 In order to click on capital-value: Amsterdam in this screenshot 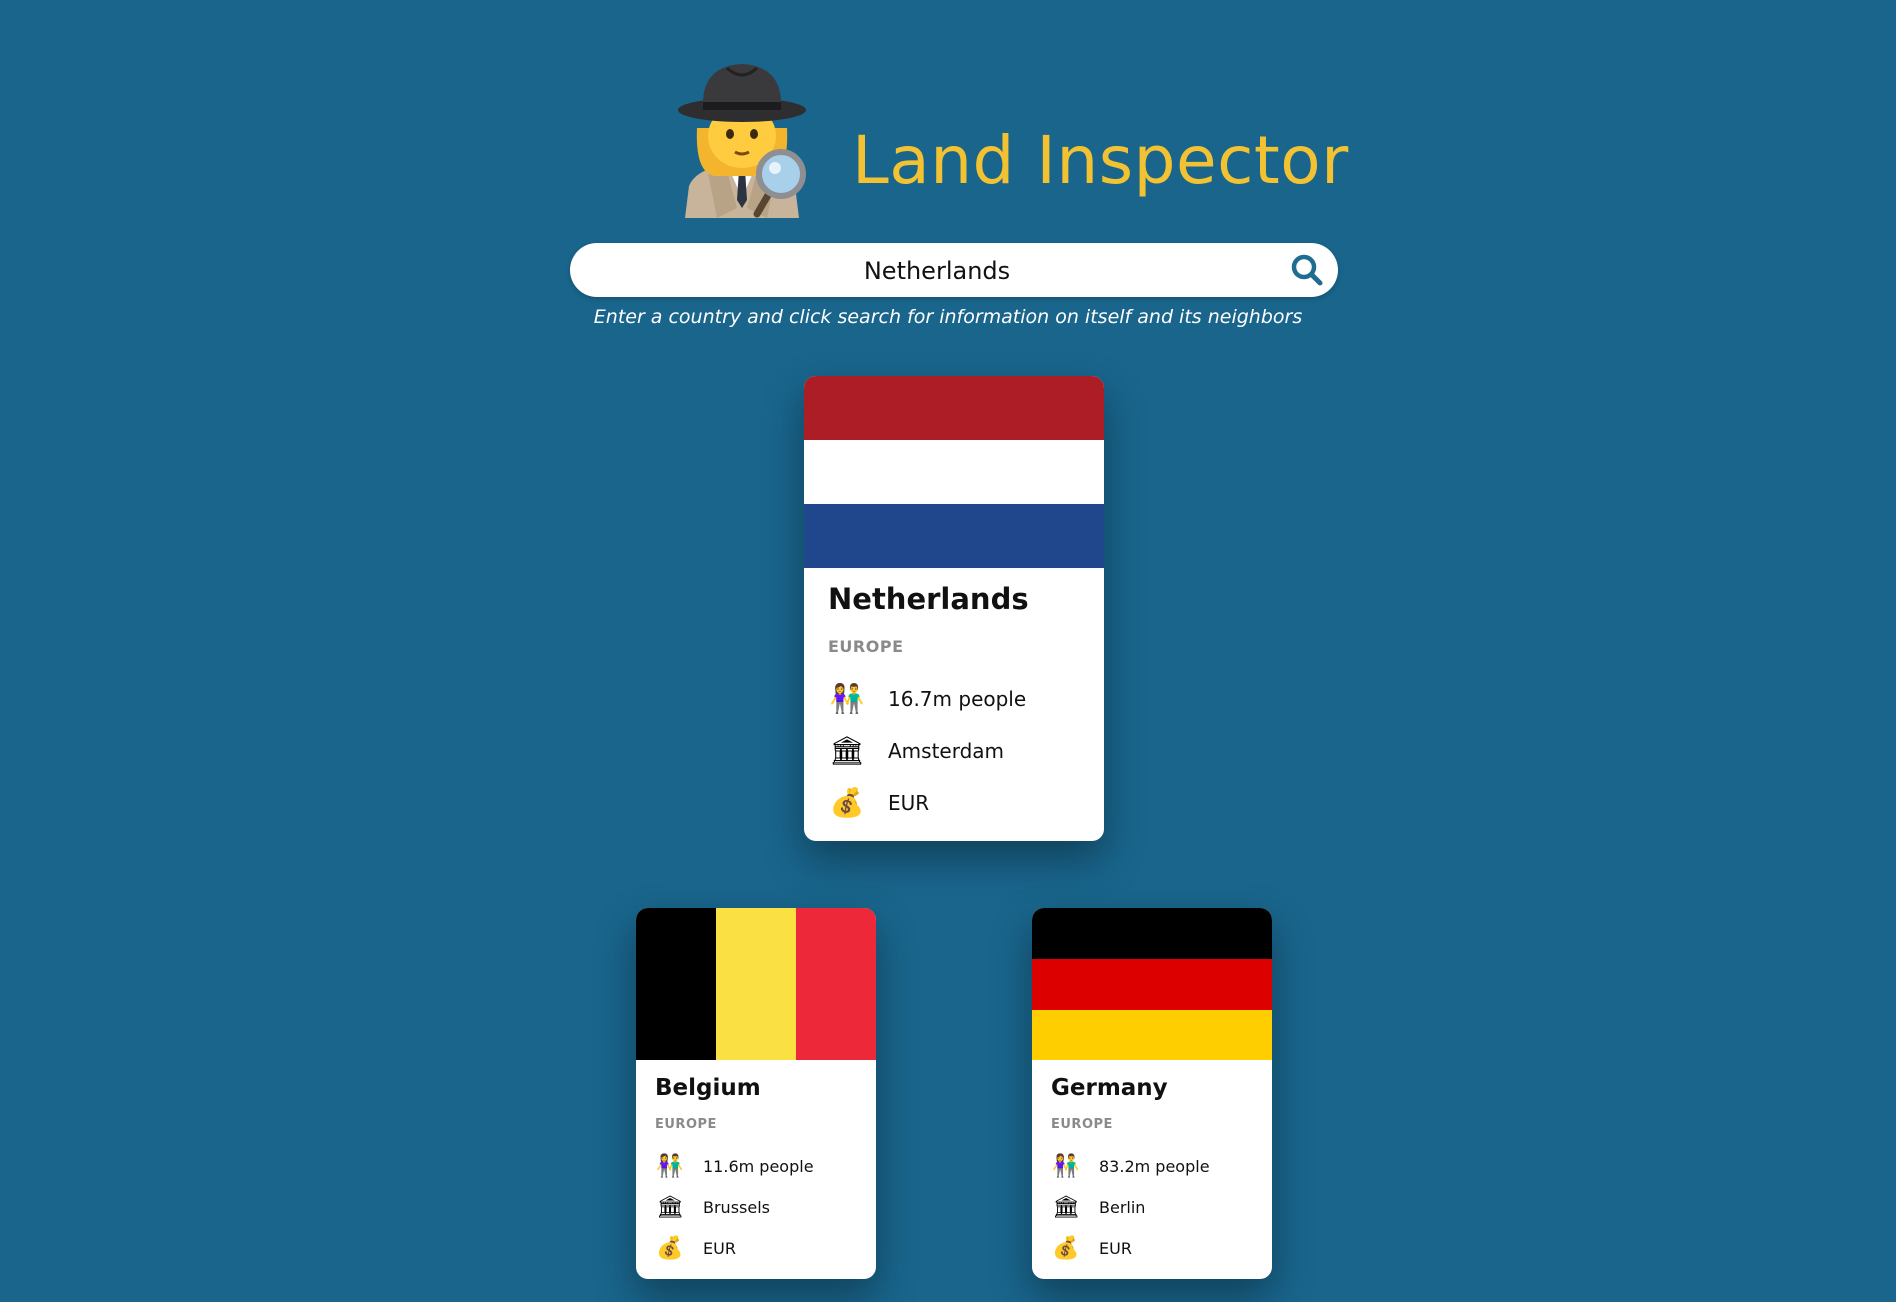, I will do `click(946, 750)`.